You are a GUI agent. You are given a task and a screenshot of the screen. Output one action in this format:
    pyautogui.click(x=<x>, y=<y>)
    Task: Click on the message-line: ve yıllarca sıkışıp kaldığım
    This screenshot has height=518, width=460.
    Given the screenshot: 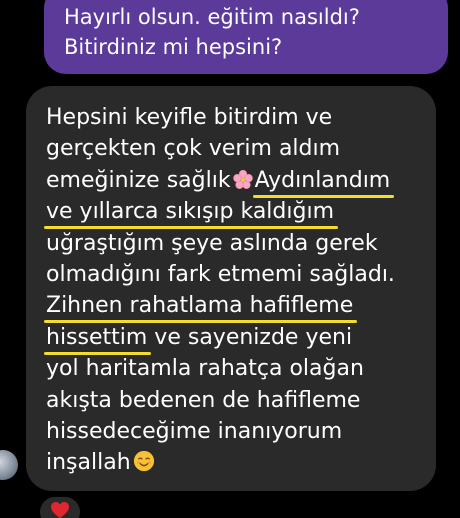 What is the action you would take?
    pyautogui.click(x=241, y=211)
    